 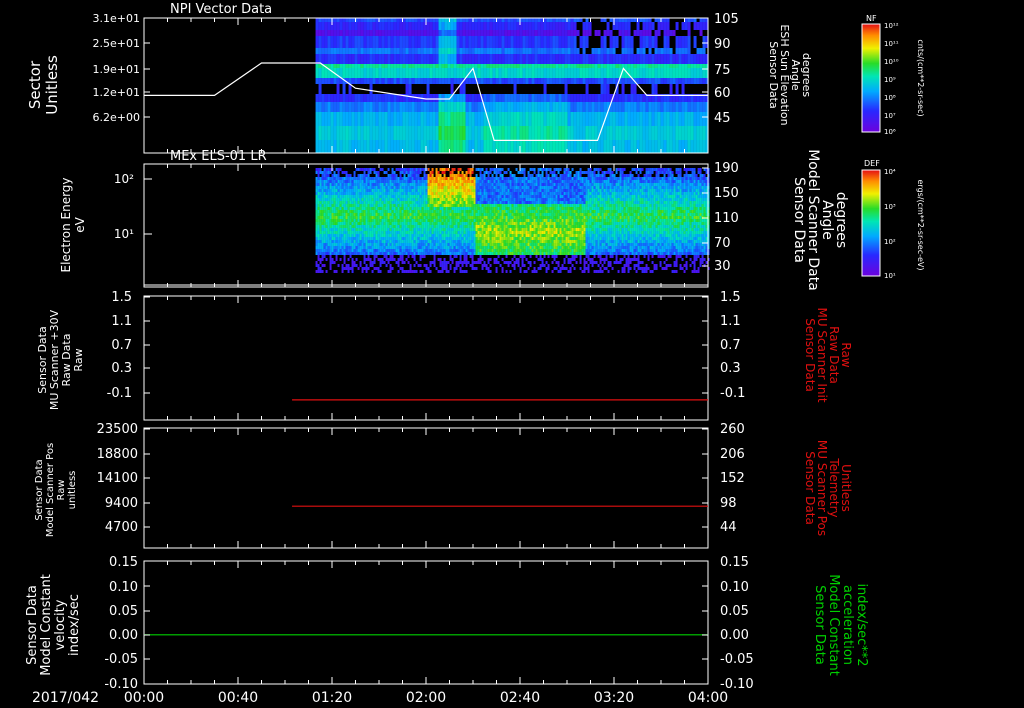 What do you see at coordinates (722, 118) in the screenshot?
I see `y2-tick-label: 45` at bounding box center [722, 118].